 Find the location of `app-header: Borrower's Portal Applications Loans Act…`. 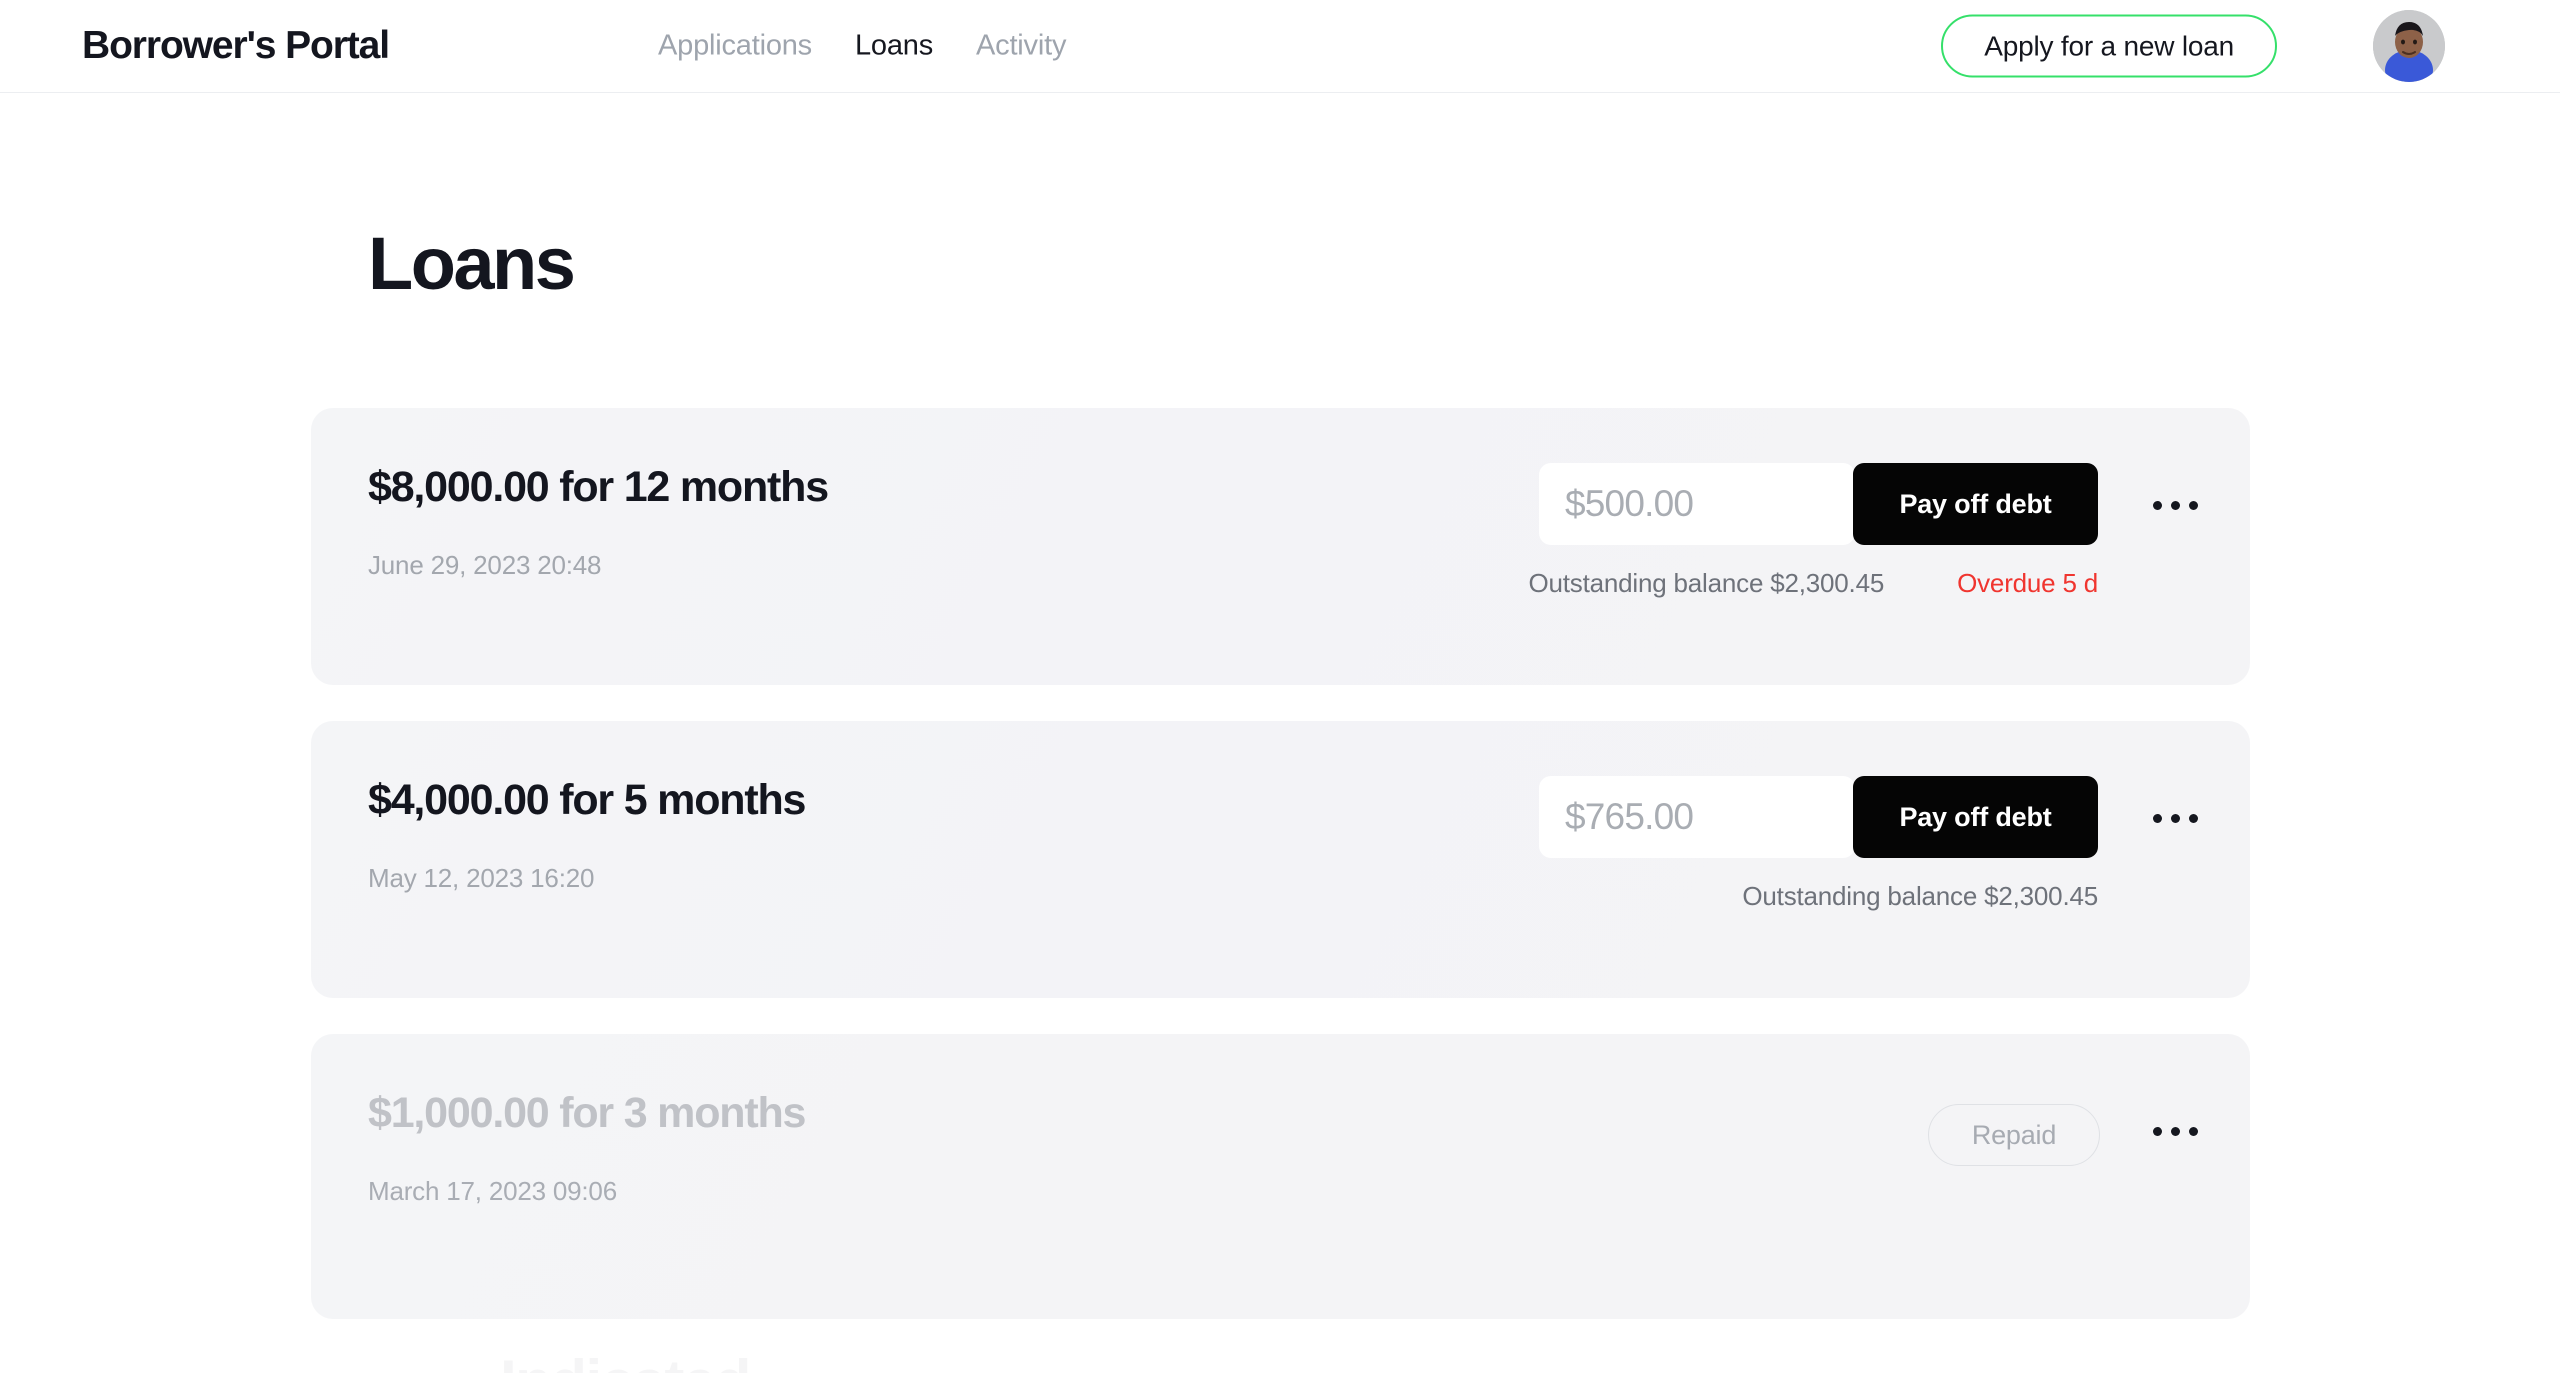

app-header: Borrower's Portal Applications Loans Act… is located at coordinates (1280, 46).